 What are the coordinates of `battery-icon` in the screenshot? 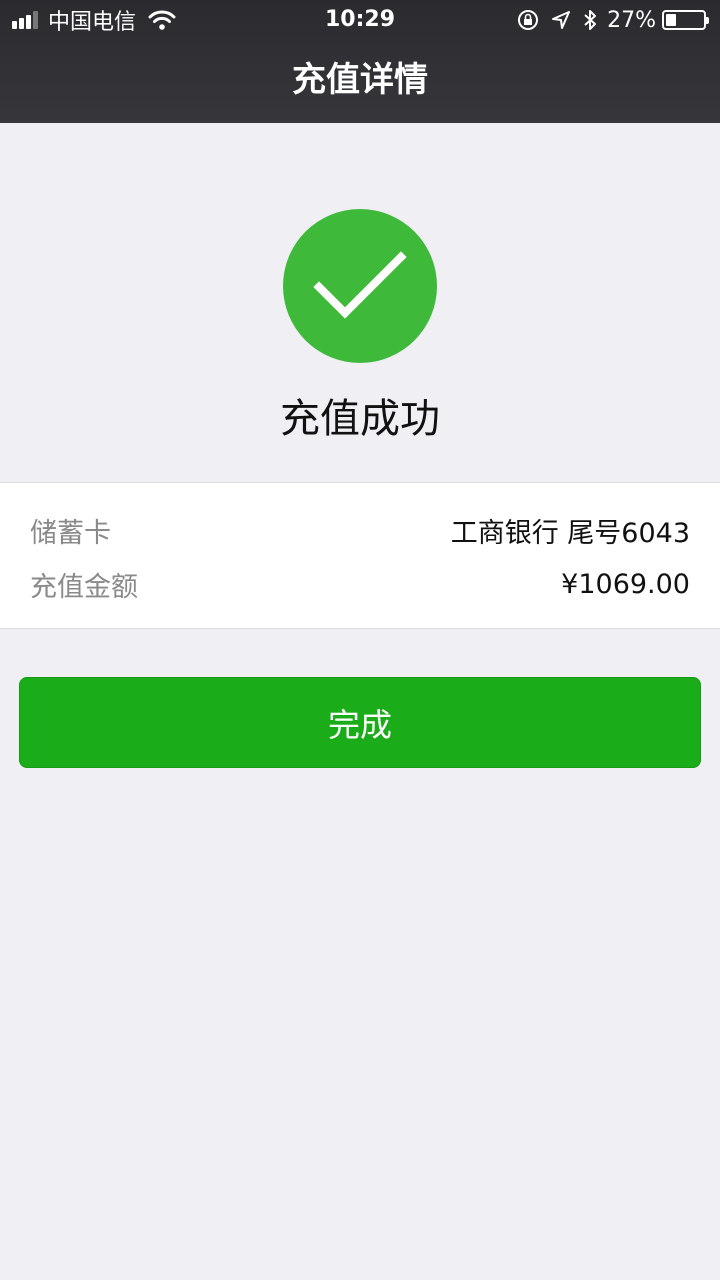 It's located at (685, 20).